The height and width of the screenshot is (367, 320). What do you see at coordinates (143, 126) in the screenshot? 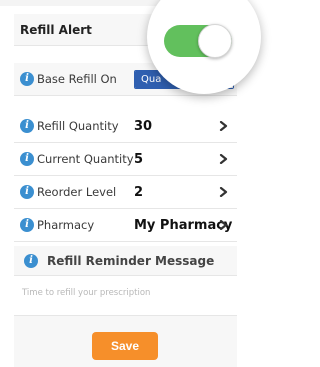
I see `refill-quantity-value: 30` at bounding box center [143, 126].